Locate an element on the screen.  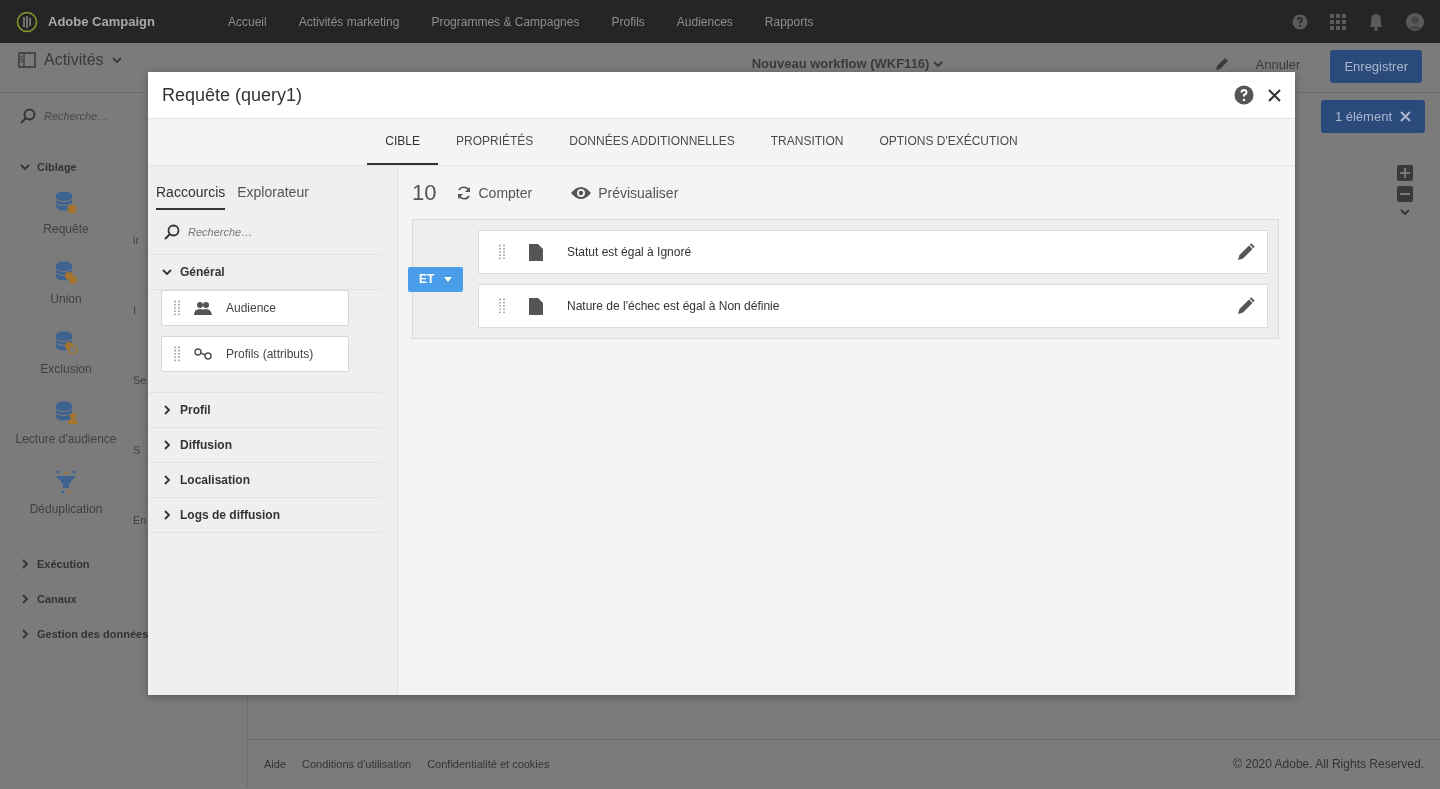
refresh-icon is located at coordinates (464, 193).